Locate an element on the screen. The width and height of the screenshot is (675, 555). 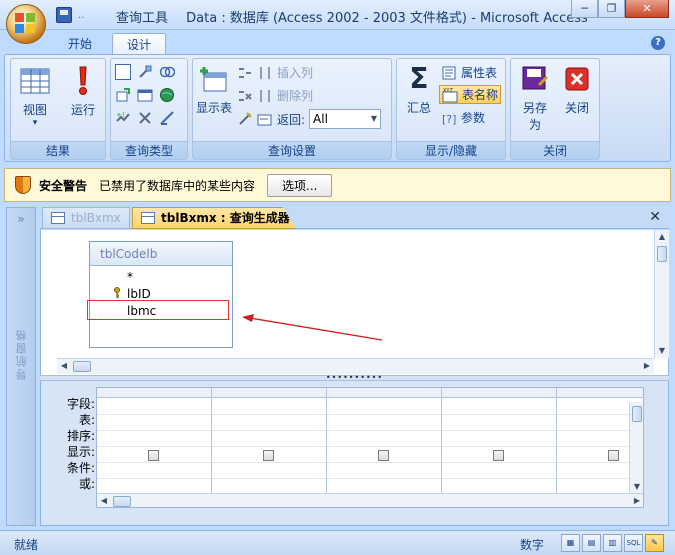
tab-start: 开始 is located at coordinates (80, 44).